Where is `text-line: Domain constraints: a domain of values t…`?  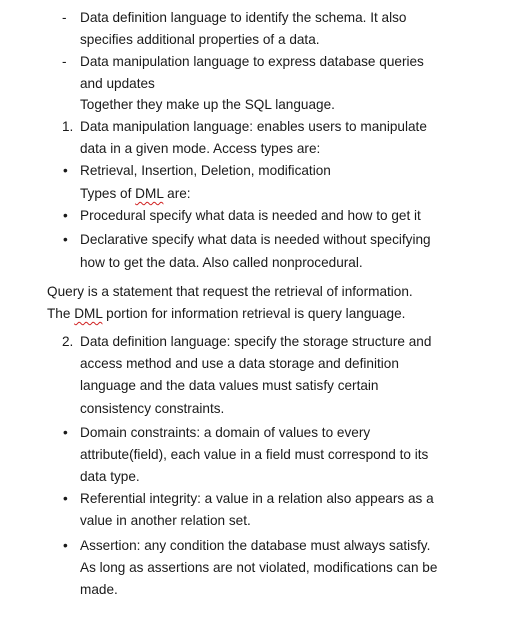
text-line: Domain constraints: a domain of values t… is located at coordinates (225, 432).